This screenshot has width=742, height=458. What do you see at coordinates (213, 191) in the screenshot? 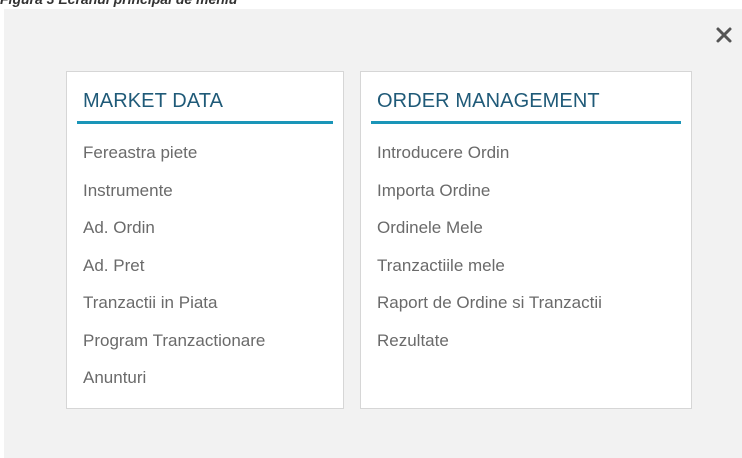
I see `menu-item-instrumente: Instrumente` at bounding box center [213, 191].